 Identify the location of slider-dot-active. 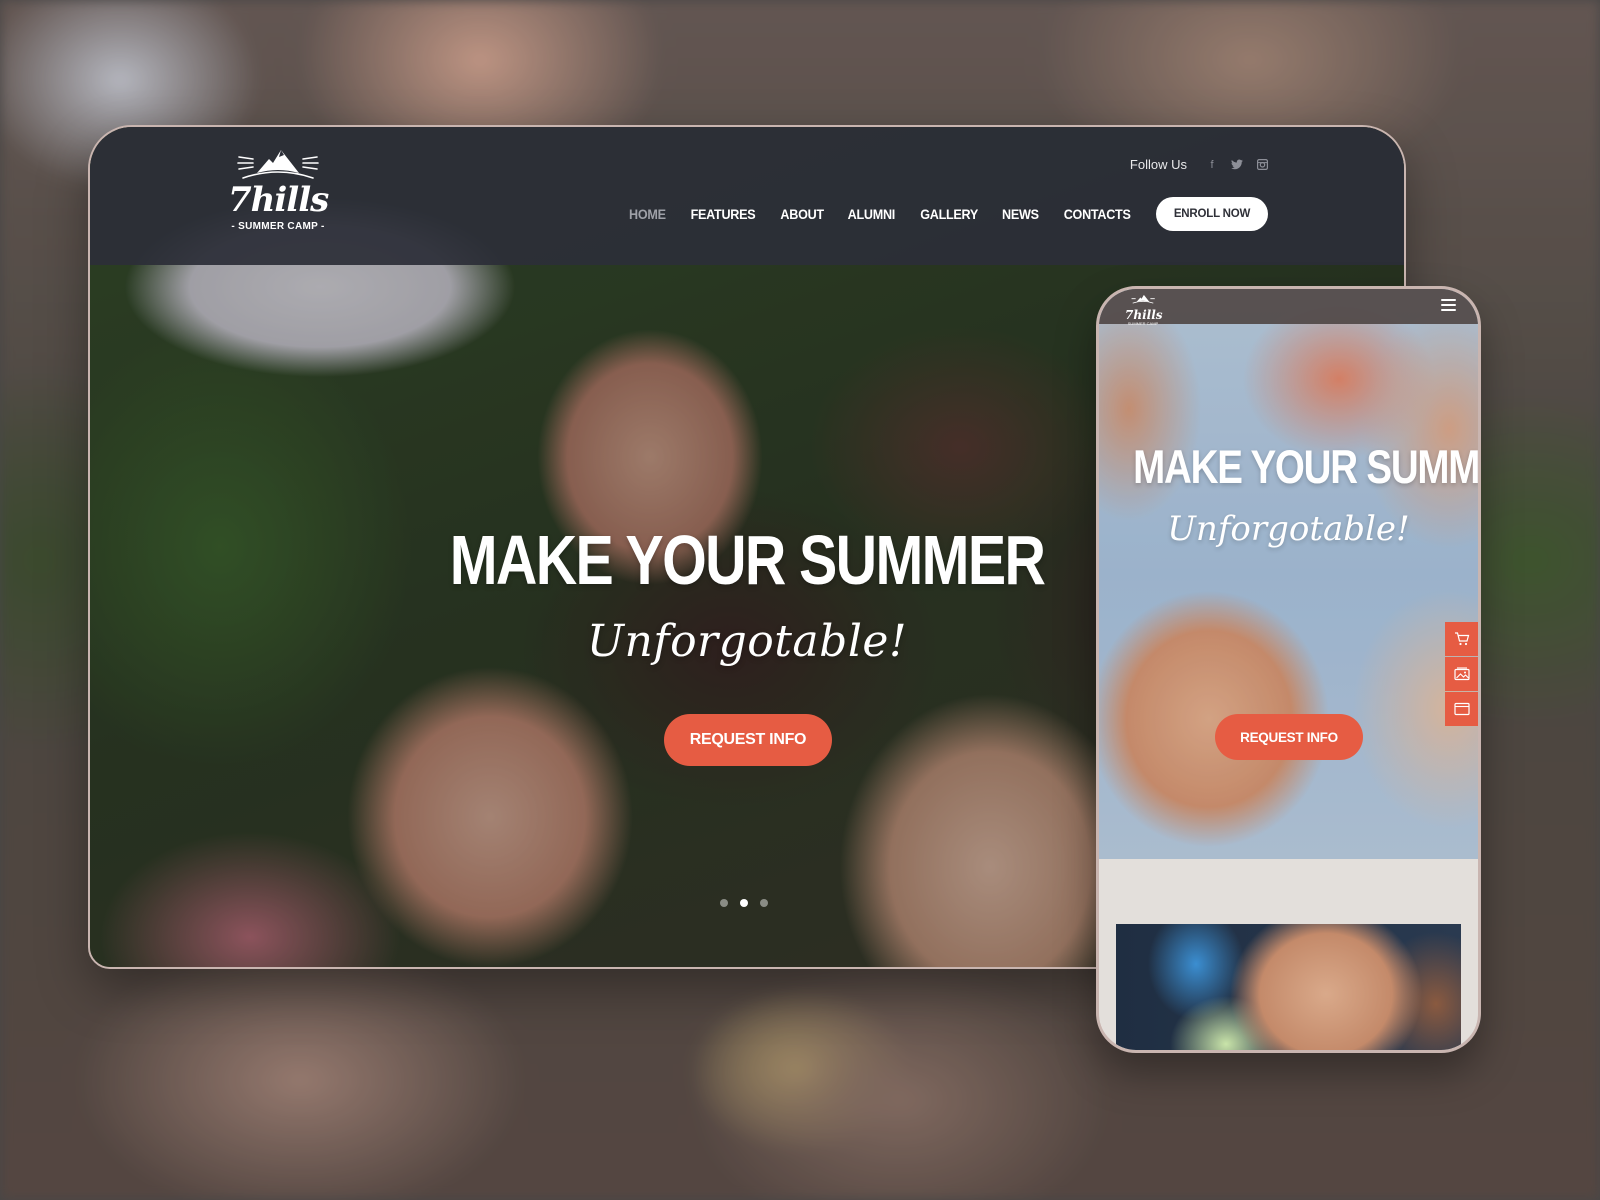
(744, 903).